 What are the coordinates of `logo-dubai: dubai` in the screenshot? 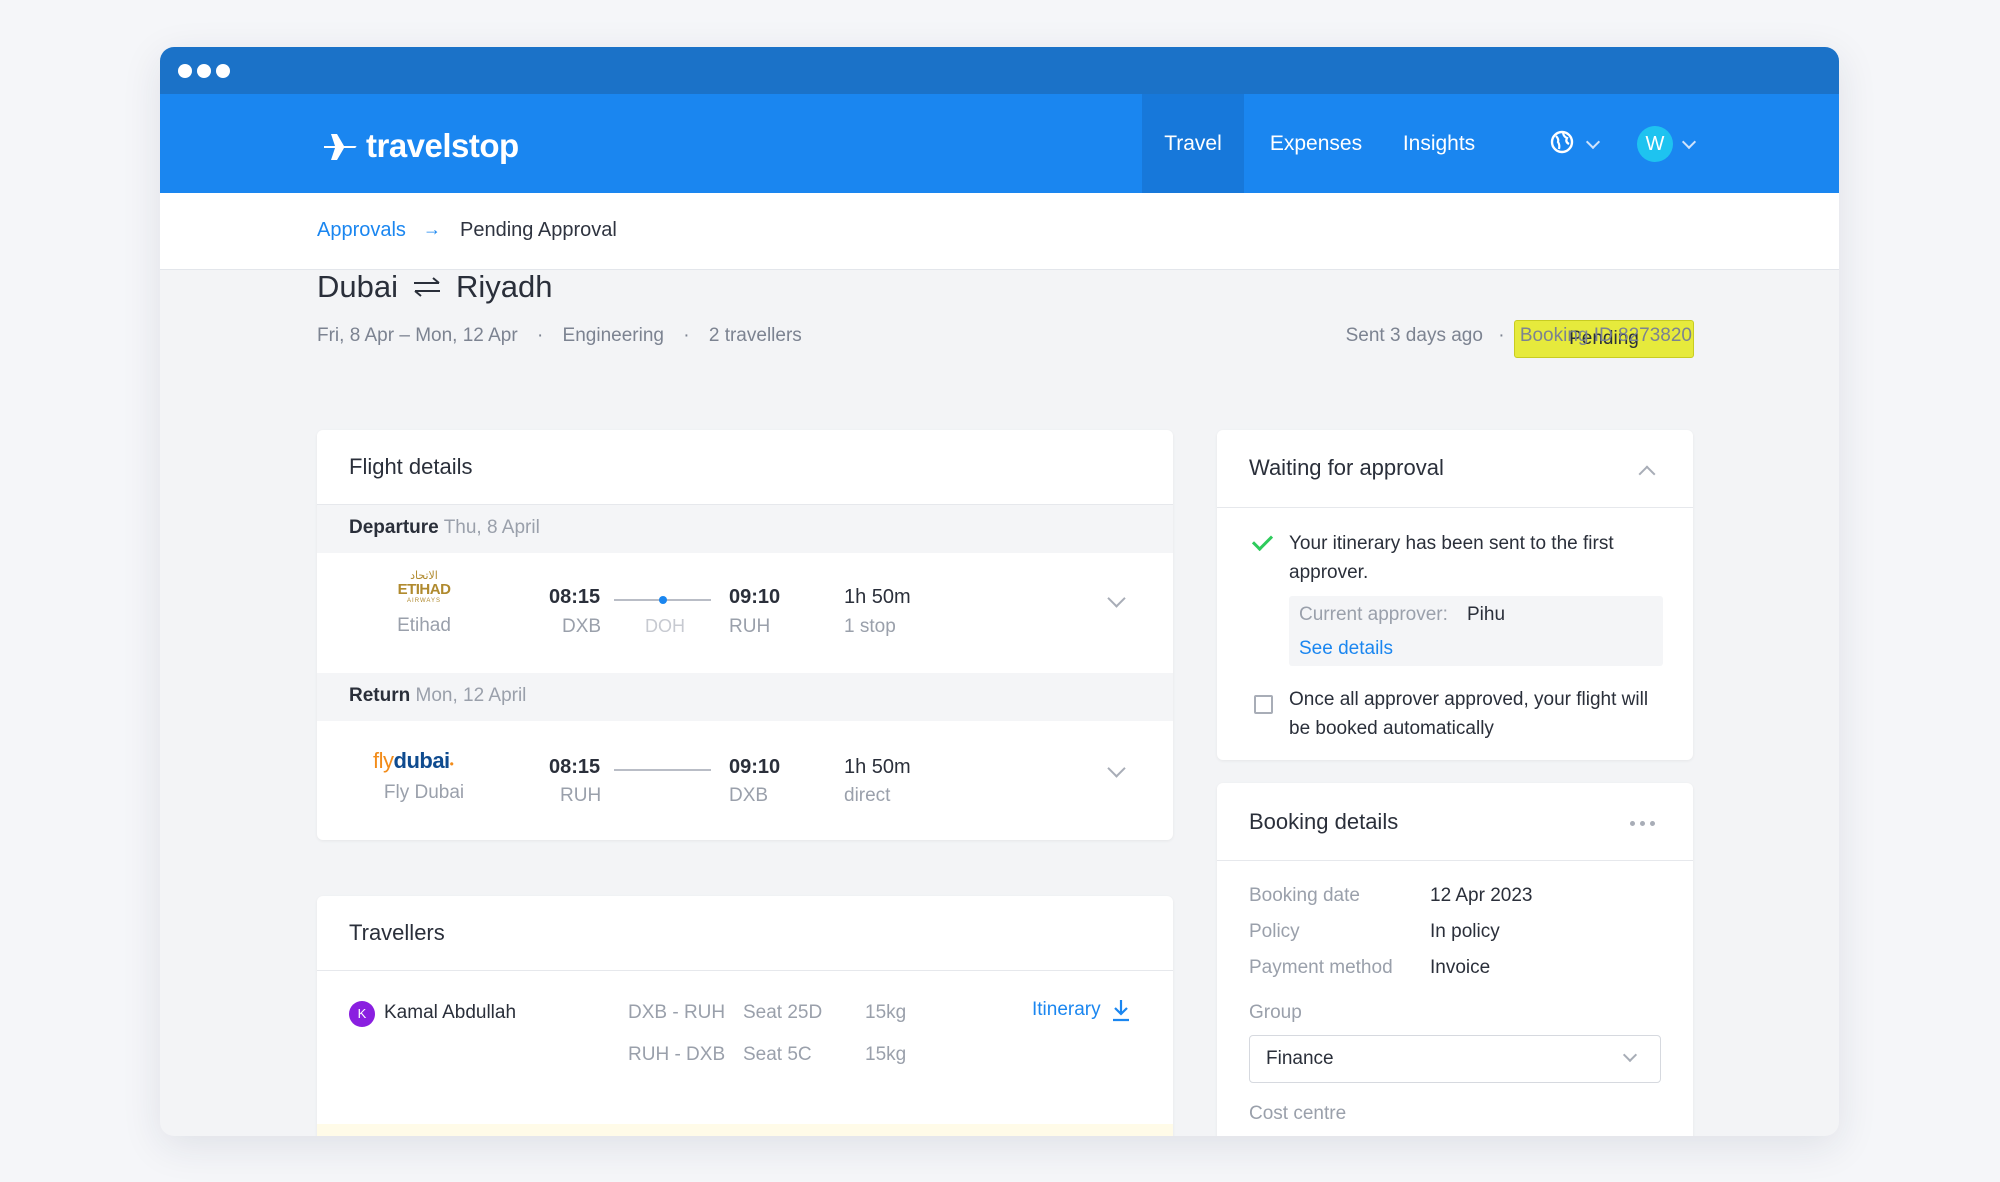 It's located at (422, 760).